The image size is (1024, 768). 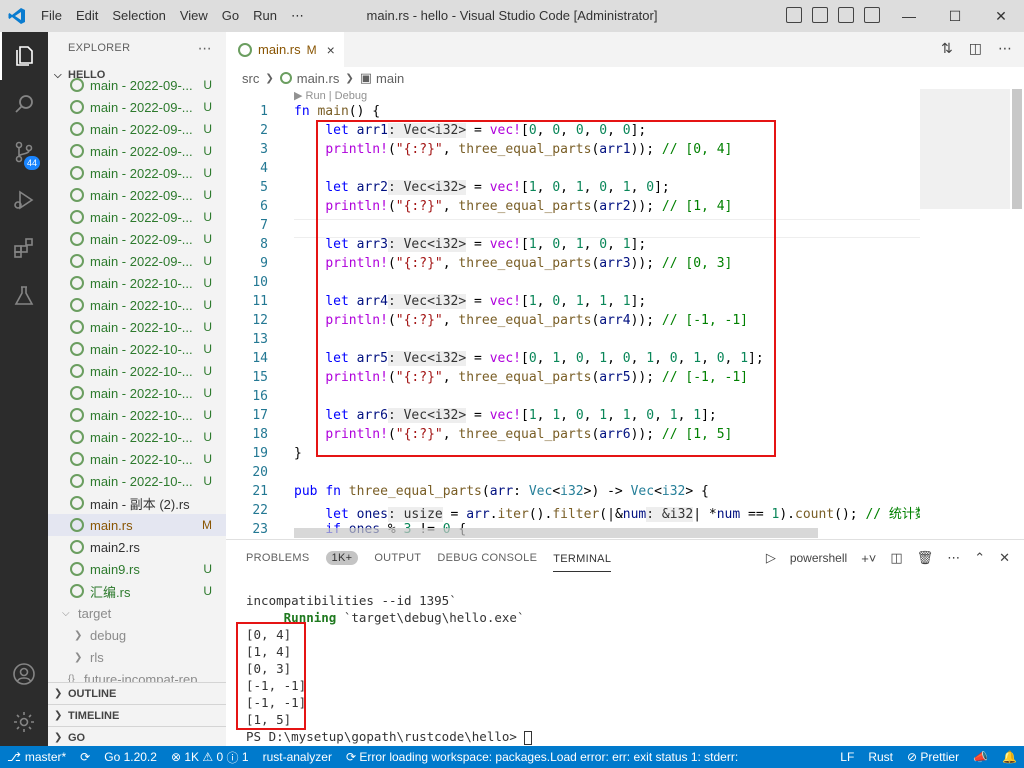 I want to click on eol-item: LF, so click(x=847, y=757).